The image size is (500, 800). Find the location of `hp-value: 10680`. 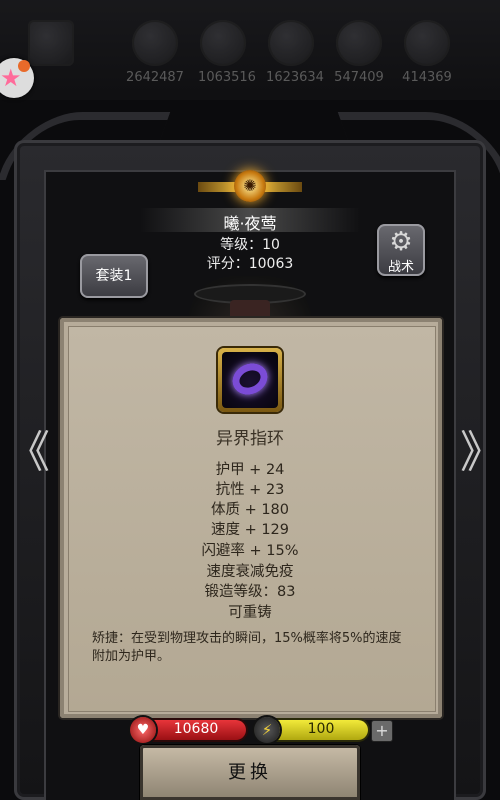

hp-value: 10680 is located at coordinates (196, 729).